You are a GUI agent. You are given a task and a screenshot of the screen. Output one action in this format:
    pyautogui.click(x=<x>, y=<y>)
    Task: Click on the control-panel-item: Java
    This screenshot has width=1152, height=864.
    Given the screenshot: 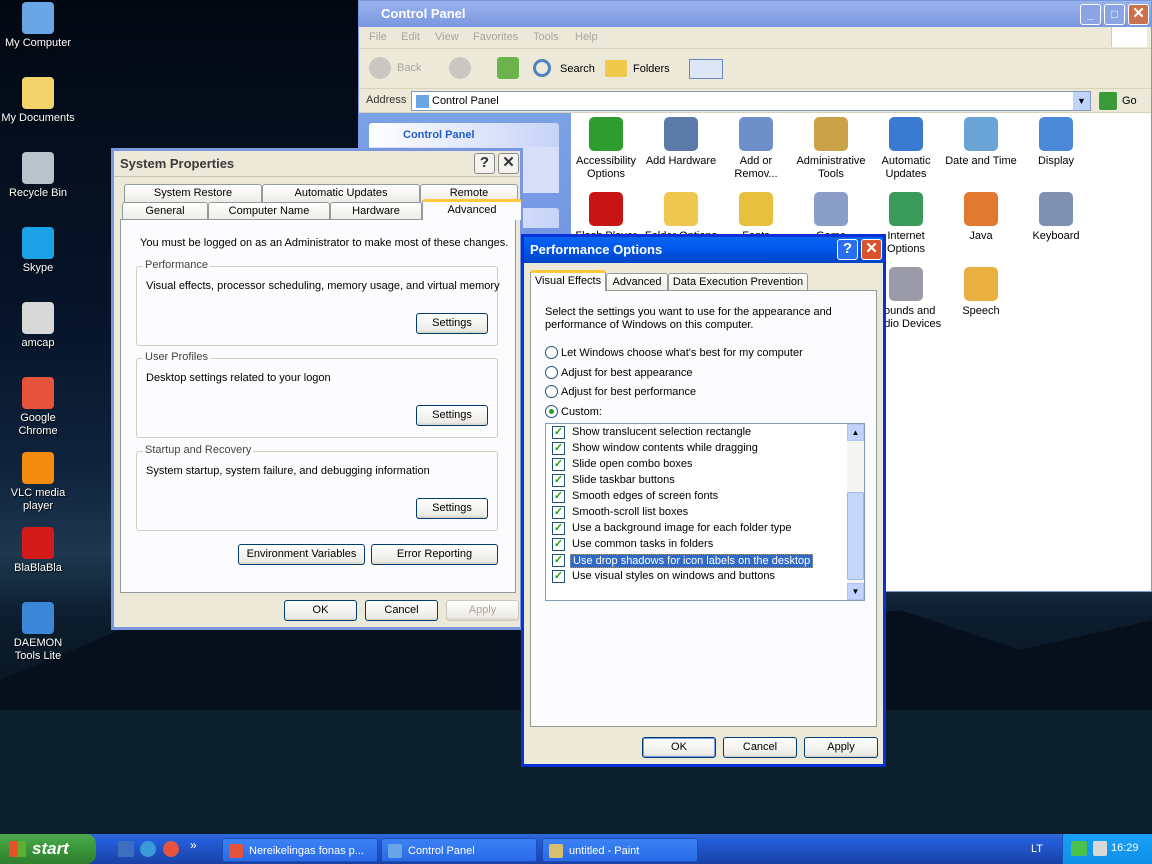 What is the action you would take?
    pyautogui.click(x=981, y=217)
    